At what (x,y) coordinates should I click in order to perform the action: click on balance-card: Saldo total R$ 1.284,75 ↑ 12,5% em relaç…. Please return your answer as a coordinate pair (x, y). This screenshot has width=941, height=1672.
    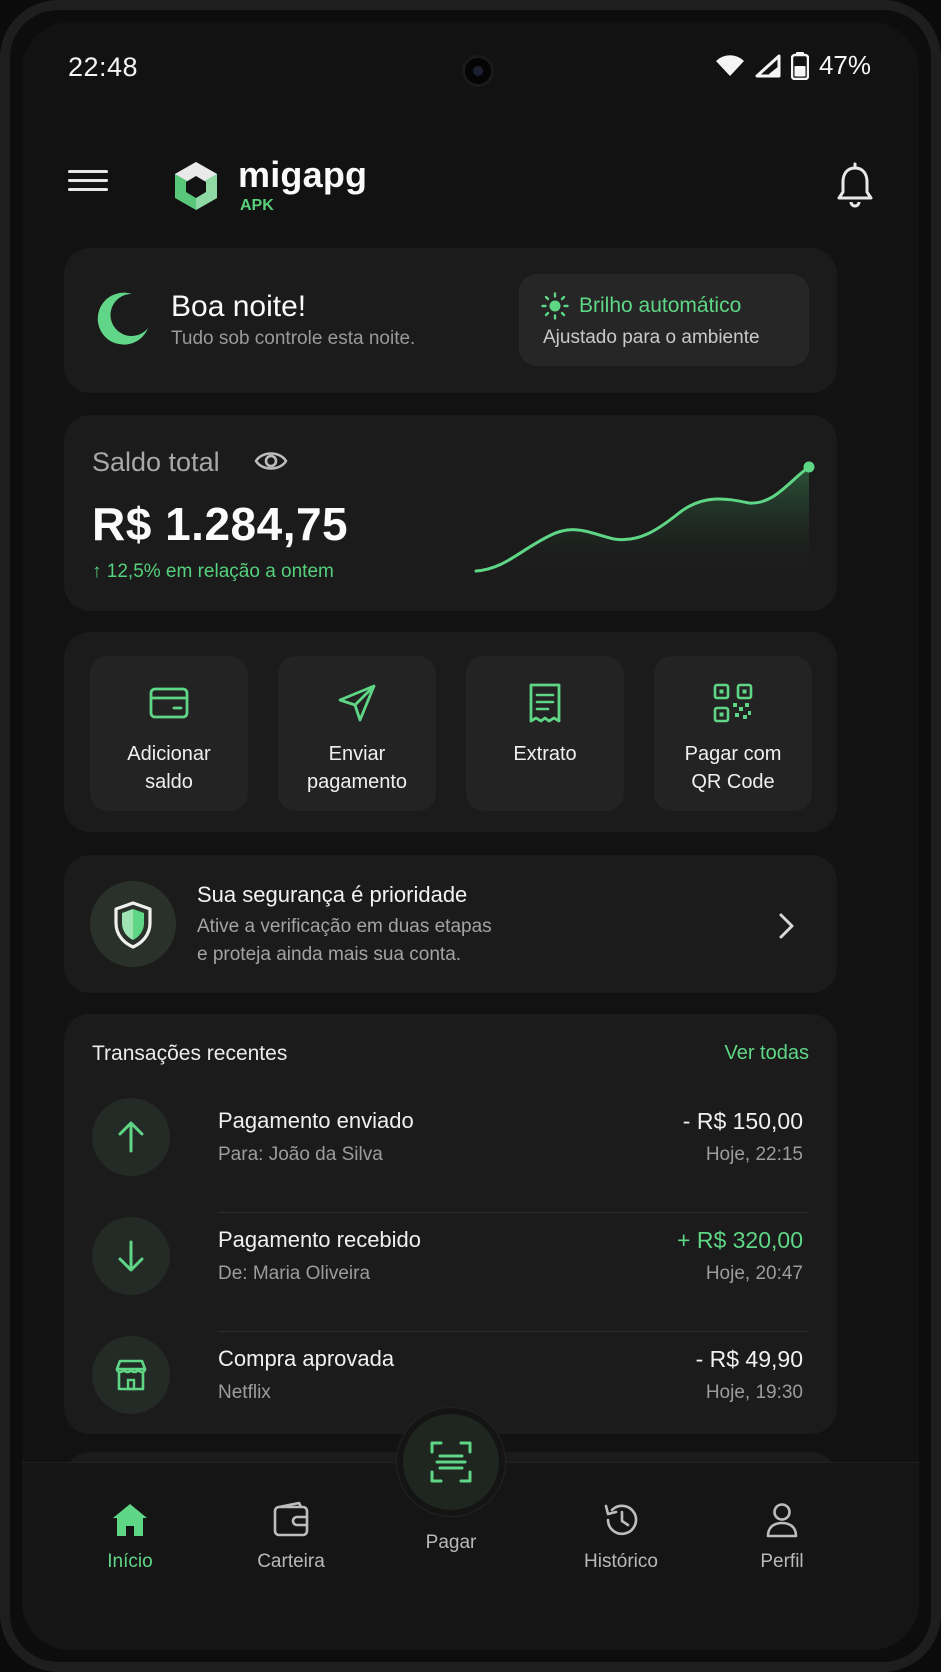
    Looking at the image, I should click on (450, 513).